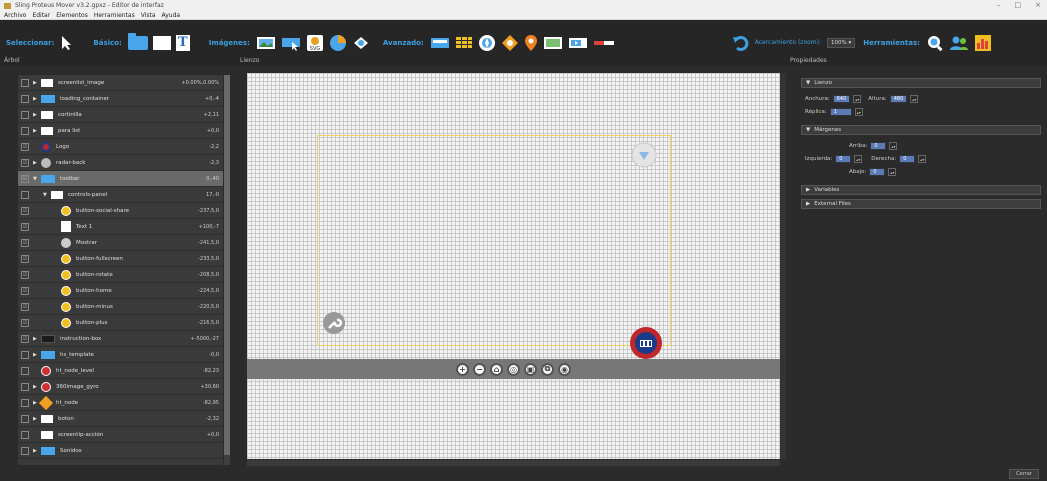 The height and width of the screenshot is (481, 1047). I want to click on image-button-tool, so click(291, 43).